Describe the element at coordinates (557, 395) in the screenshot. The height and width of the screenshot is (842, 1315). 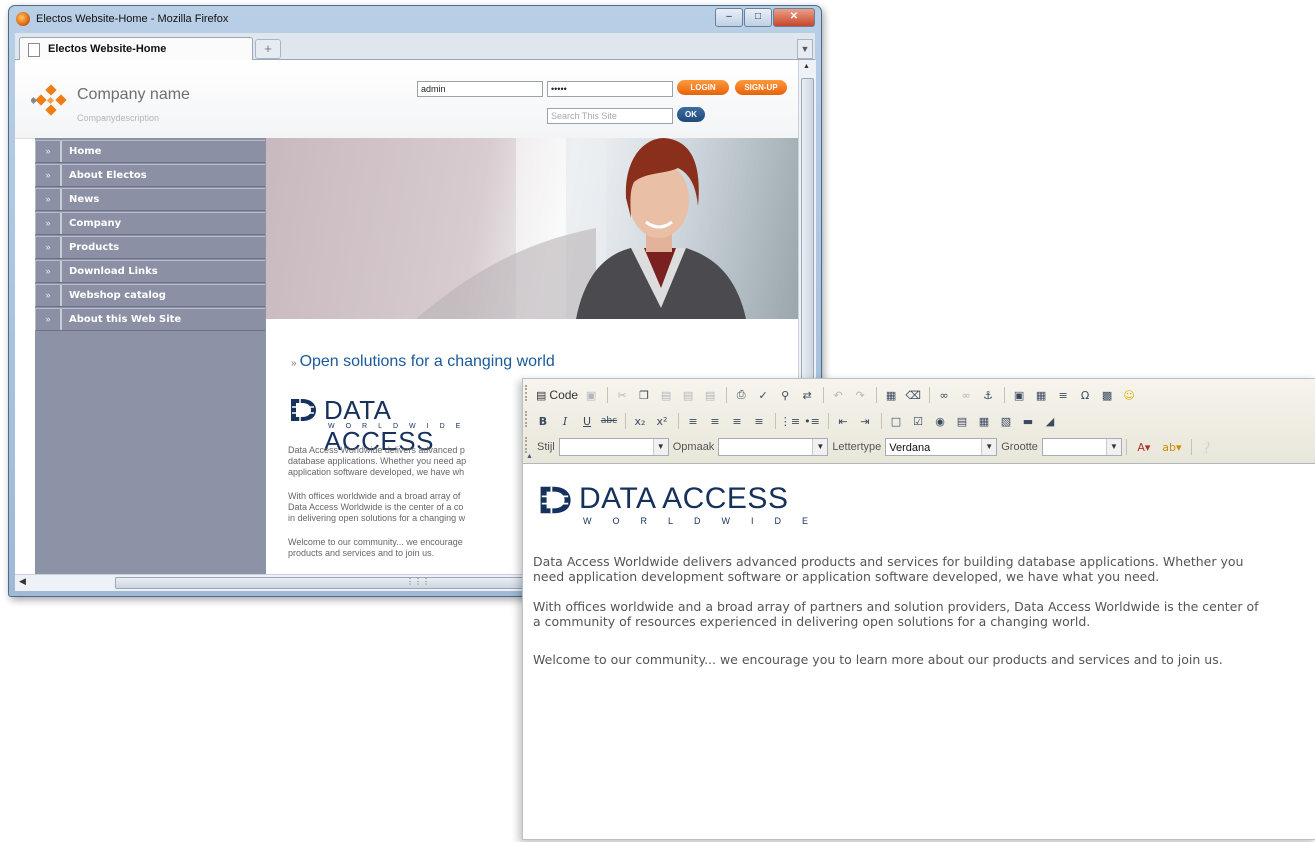
I see `source-code-button: ▤ Code` at that location.